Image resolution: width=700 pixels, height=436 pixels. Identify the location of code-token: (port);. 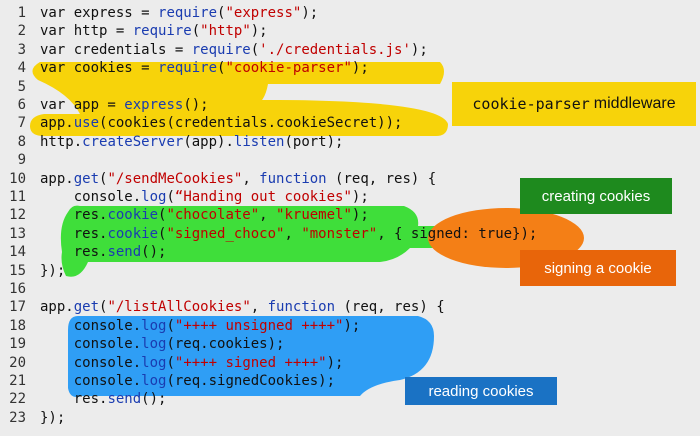
(314, 141).